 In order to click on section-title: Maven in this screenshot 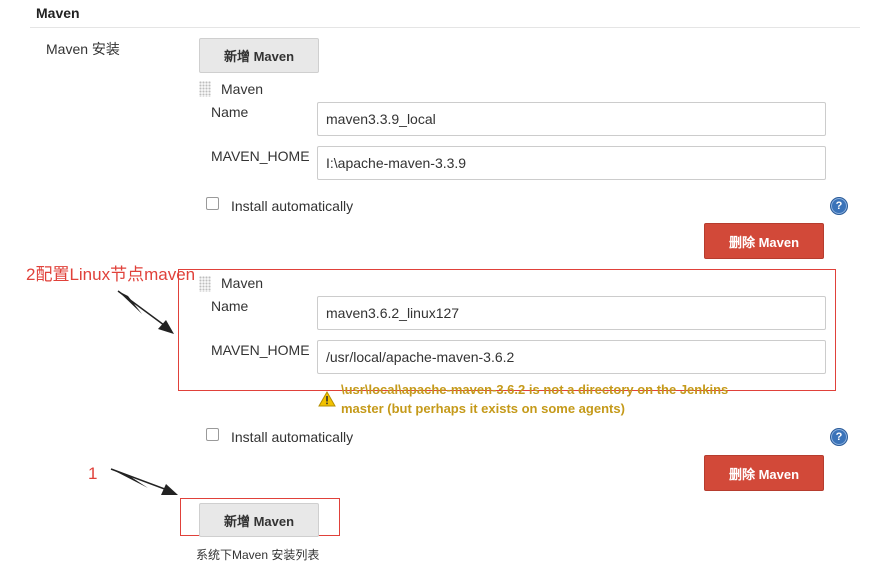, I will do `click(58, 13)`.